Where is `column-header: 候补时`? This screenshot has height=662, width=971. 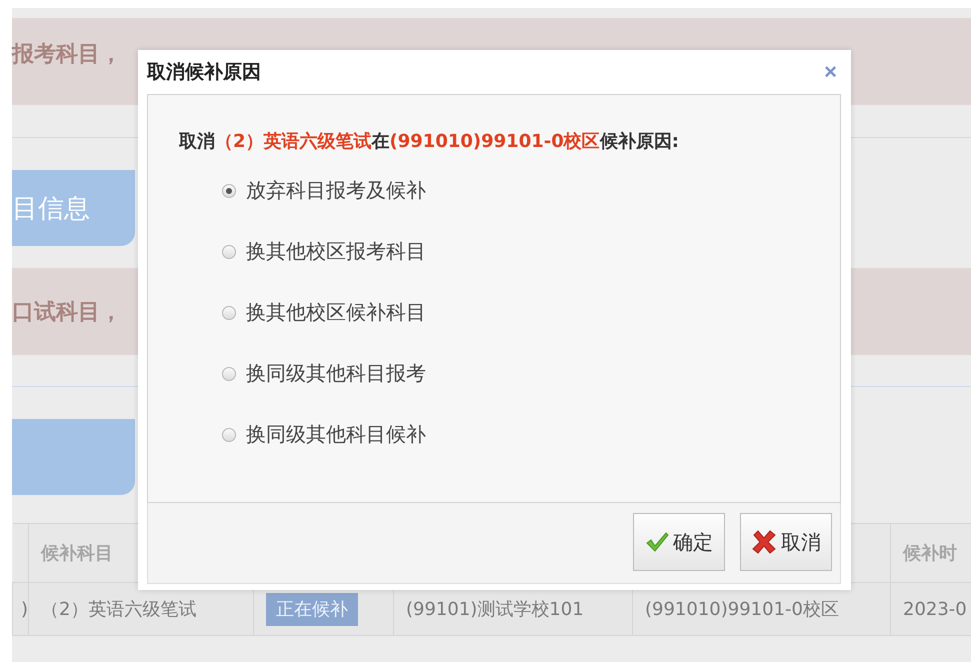 column-header: 候补时 is located at coordinates (930, 553).